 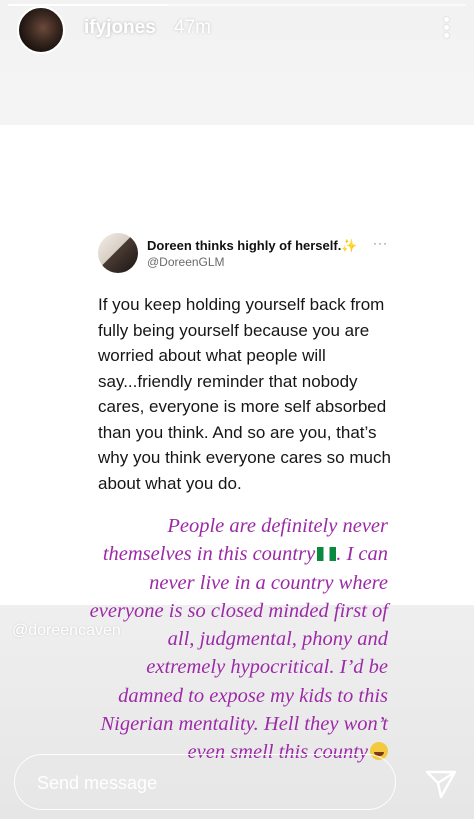 I want to click on tweet-more-icon: ···, so click(x=380, y=243).